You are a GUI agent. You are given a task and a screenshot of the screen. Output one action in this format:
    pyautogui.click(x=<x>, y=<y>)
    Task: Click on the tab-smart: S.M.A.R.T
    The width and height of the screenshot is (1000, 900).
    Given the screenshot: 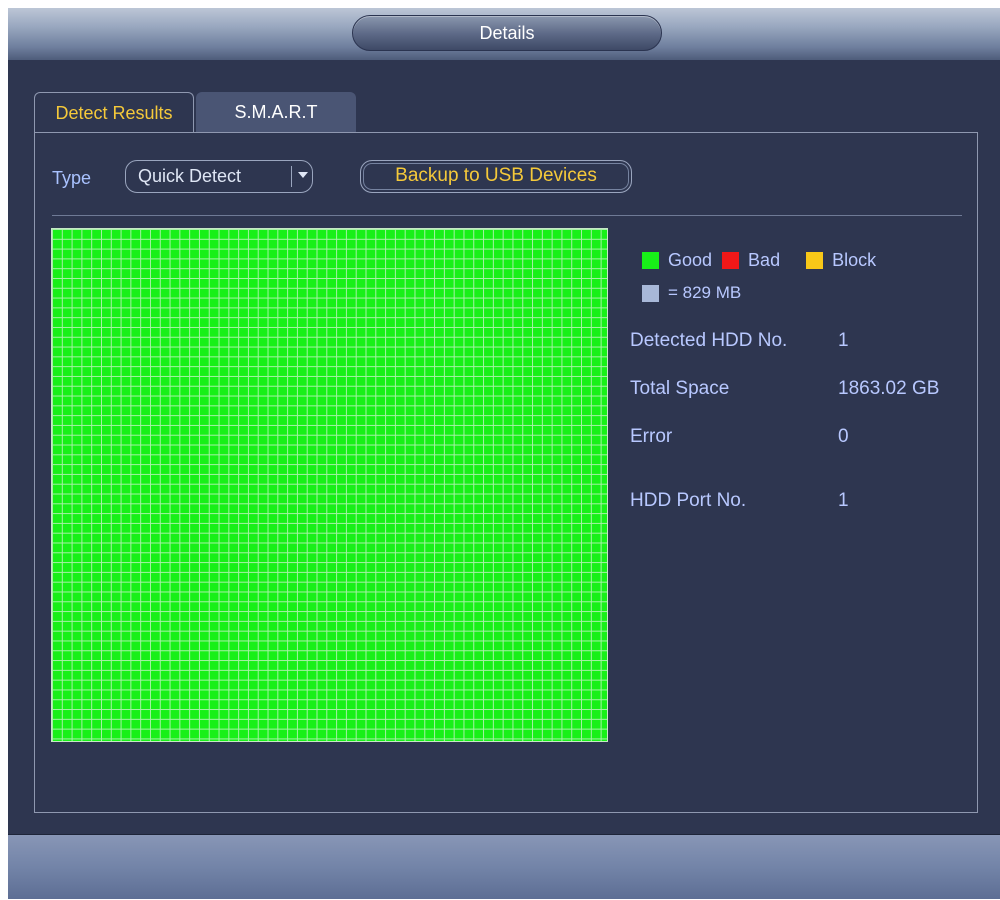 What is the action you would take?
    pyautogui.click(x=276, y=112)
    